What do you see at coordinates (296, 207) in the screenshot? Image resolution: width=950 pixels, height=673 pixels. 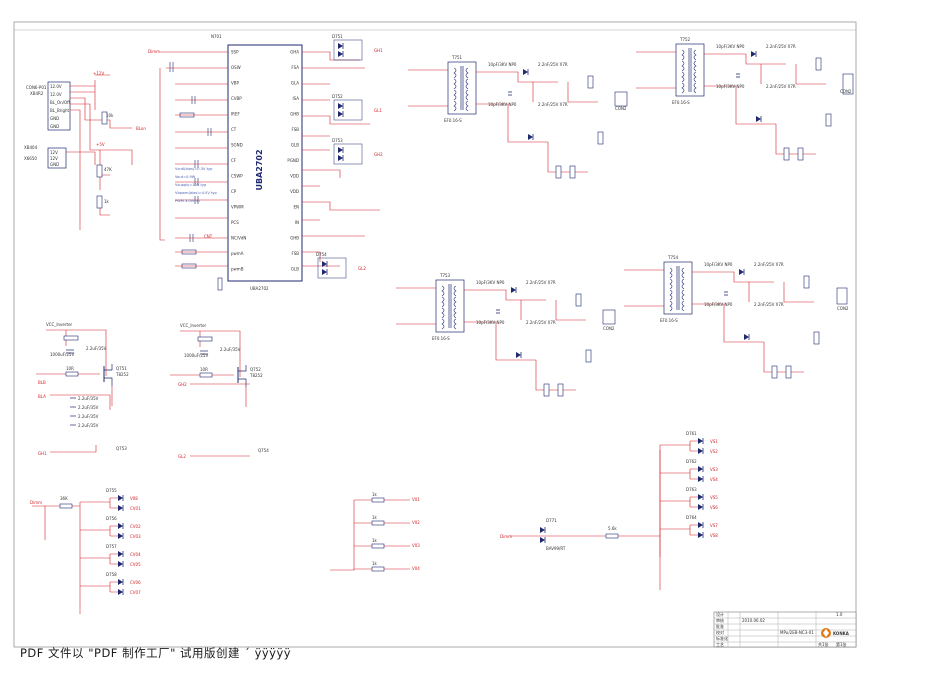 I see `ic-pin-right: EN` at bounding box center [296, 207].